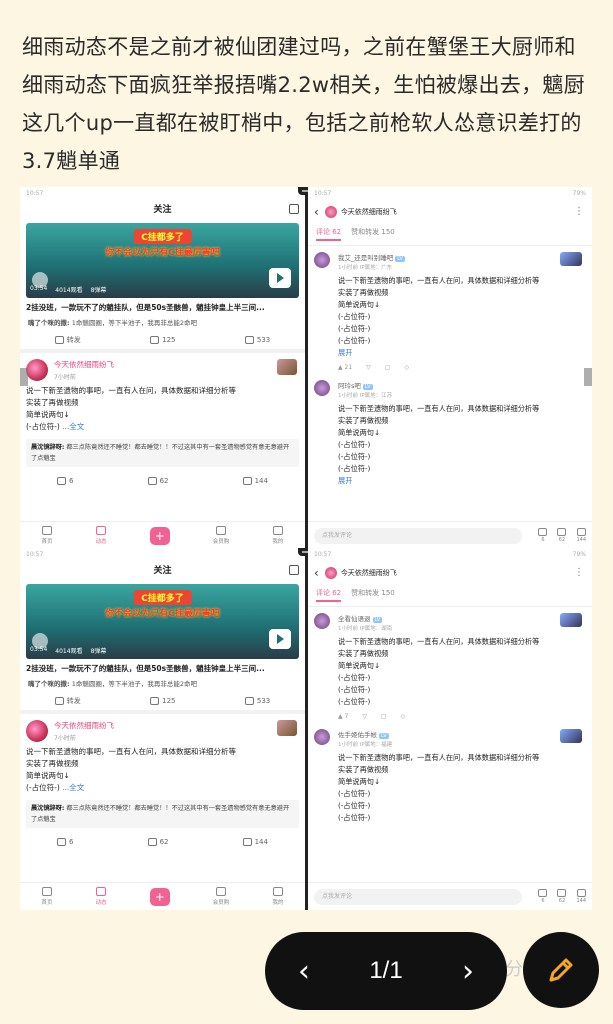  I want to click on video-duration: 03:54, so click(39, 288).